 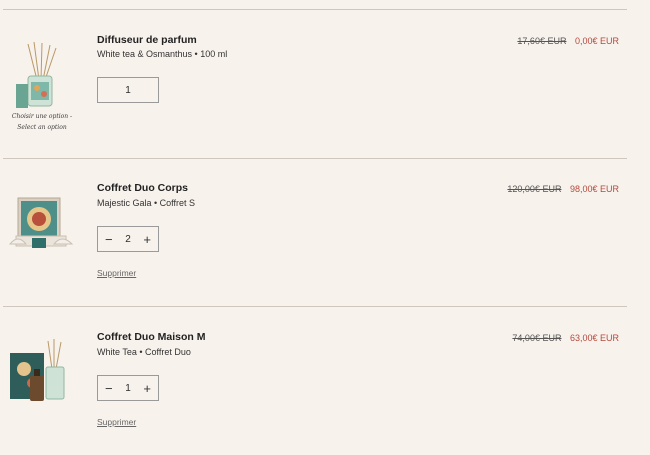 I want to click on quantity-stepper: − 2 +, so click(x=128, y=239).